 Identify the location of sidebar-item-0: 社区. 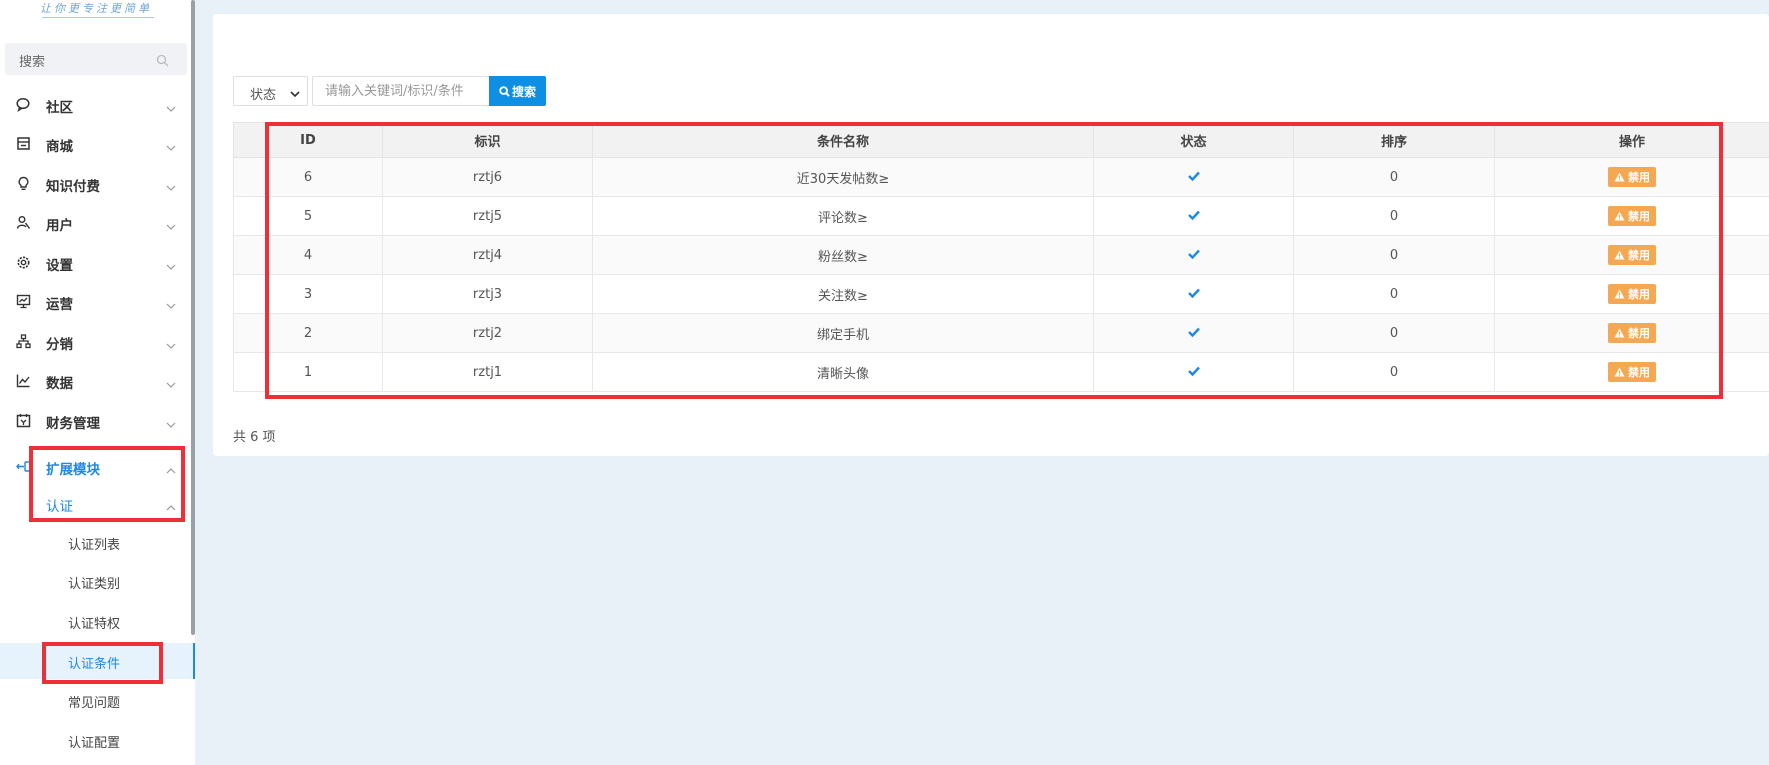
(95, 104).